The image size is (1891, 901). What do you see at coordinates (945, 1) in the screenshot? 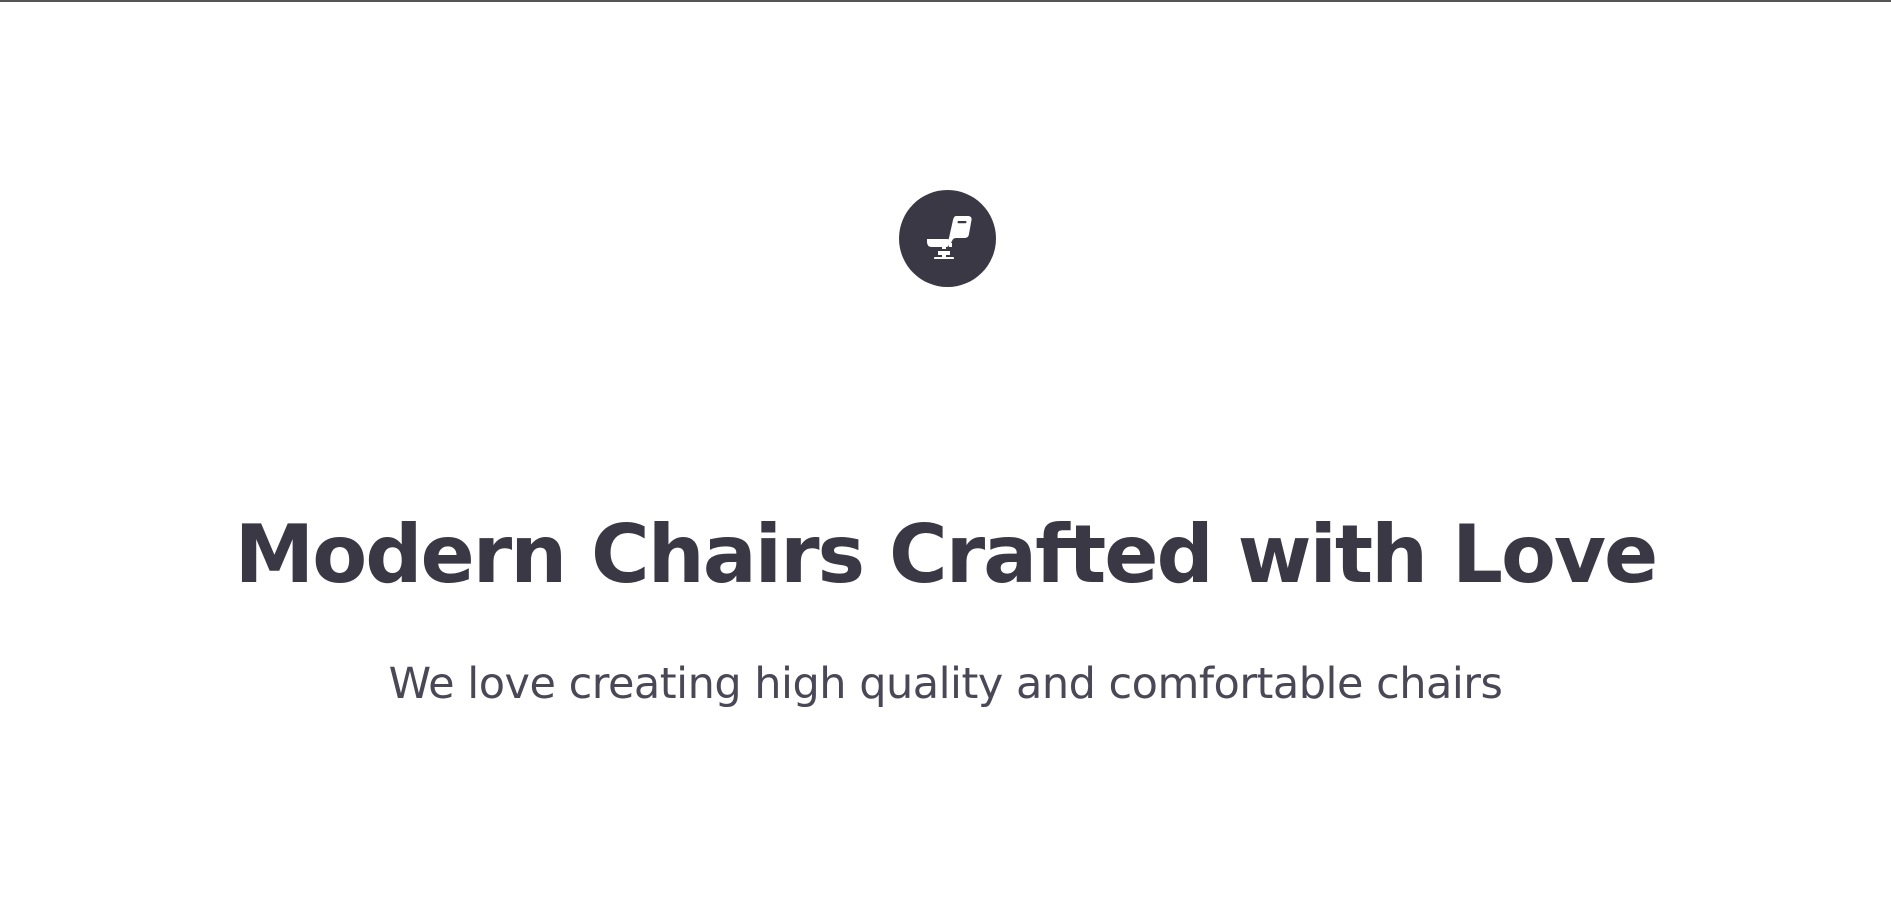
I see `top-border` at bounding box center [945, 1].